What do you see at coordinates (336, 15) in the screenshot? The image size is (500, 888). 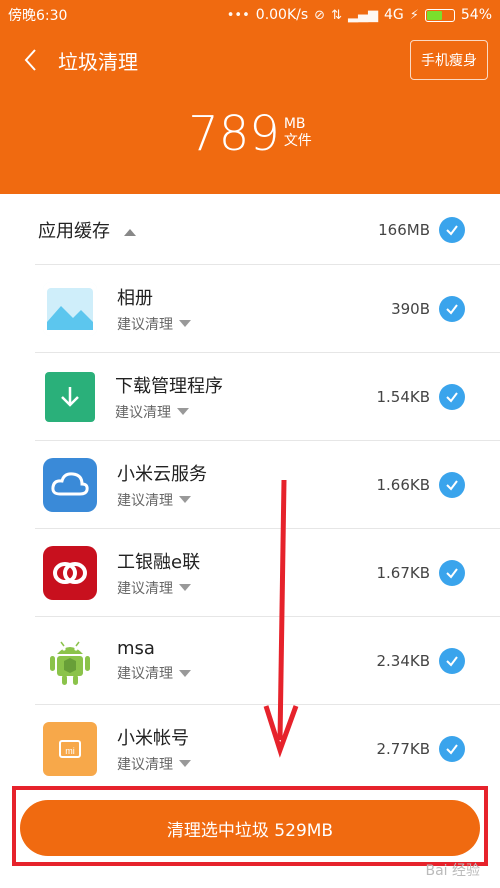 I see `data-icon: ⇅` at bounding box center [336, 15].